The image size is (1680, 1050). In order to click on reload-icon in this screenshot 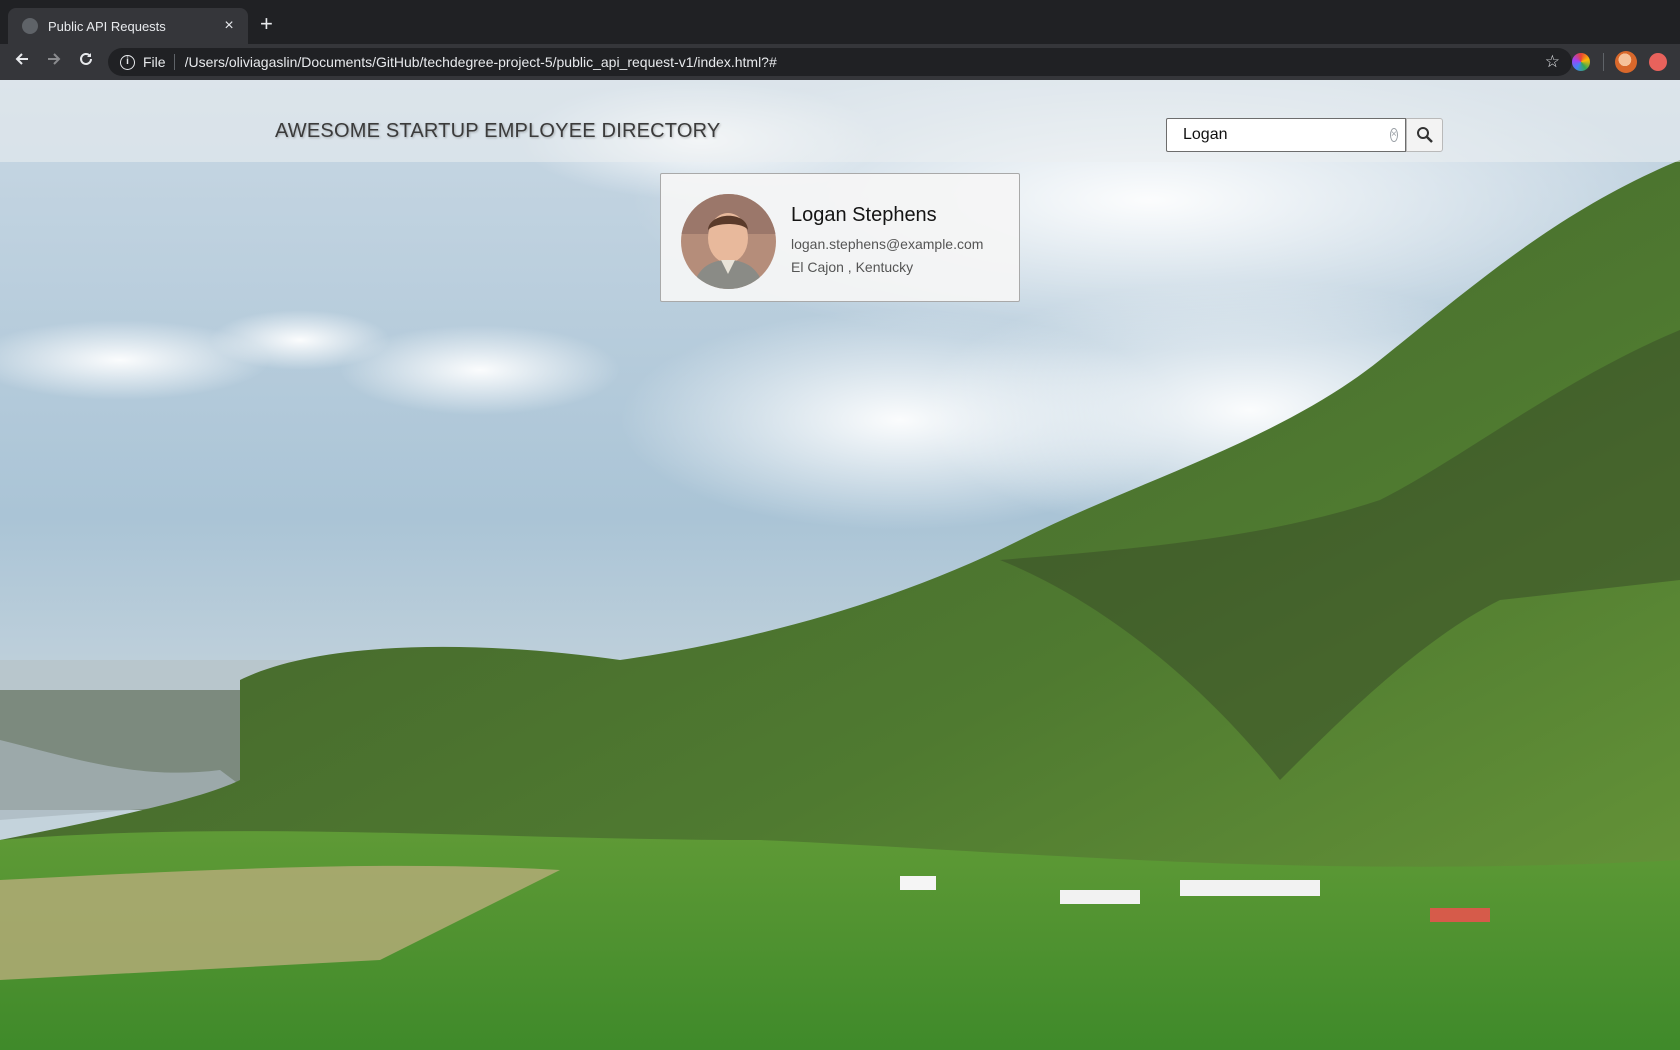, I will do `click(86, 62)`.